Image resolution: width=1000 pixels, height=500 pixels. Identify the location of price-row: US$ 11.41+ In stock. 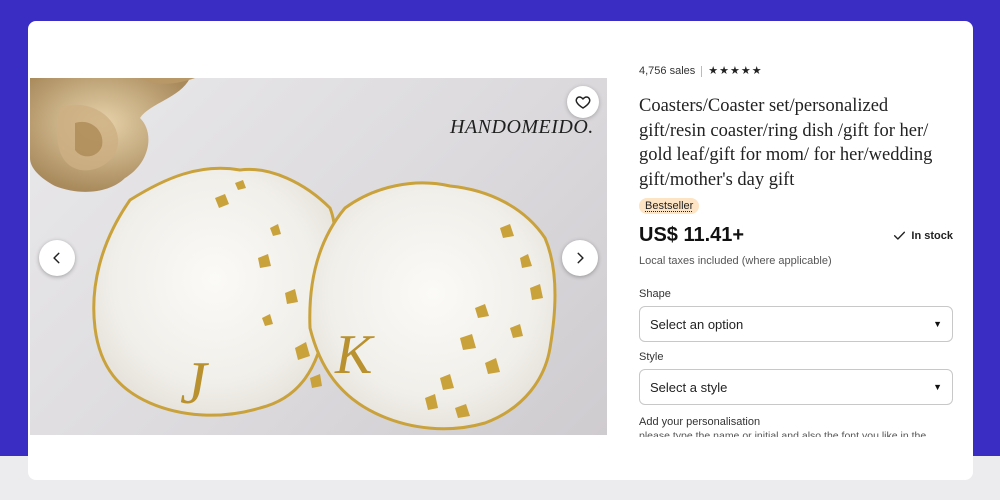
(796, 235).